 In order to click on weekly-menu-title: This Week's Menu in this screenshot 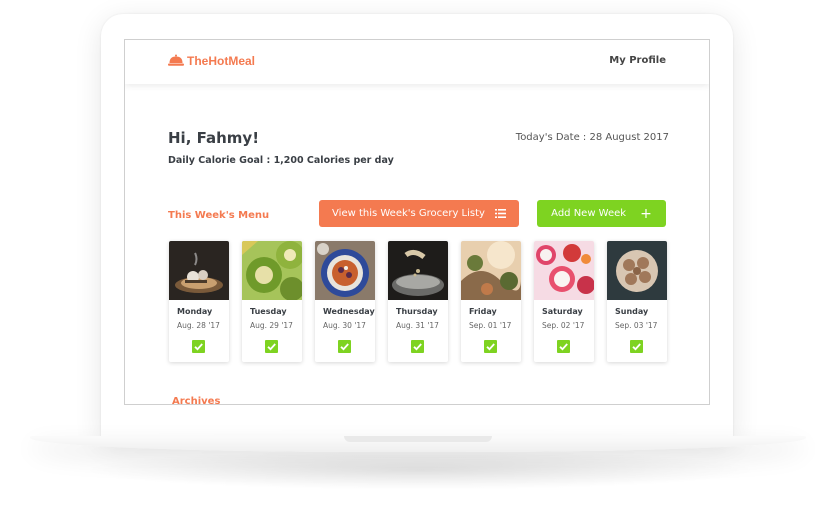, I will do `click(219, 215)`.